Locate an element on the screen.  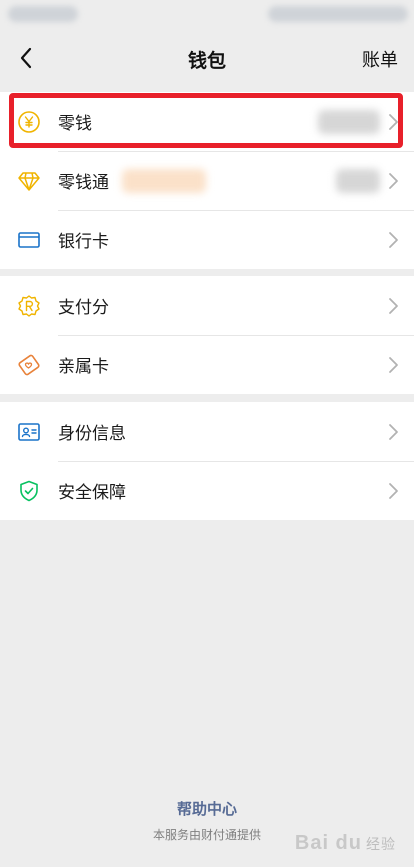
watermark-sub: 经验 is located at coordinates (381, 843).